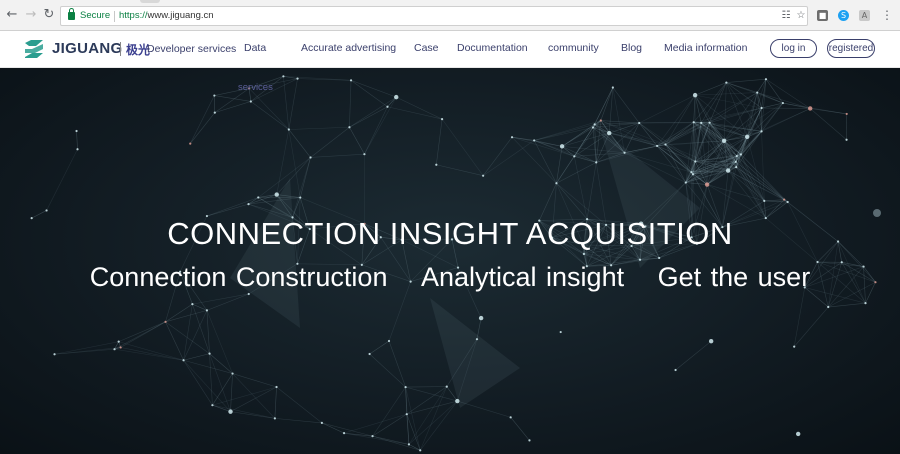 This screenshot has height=454, width=900. What do you see at coordinates (191, 49) in the screenshot?
I see `developer-services-link: Developer services` at bounding box center [191, 49].